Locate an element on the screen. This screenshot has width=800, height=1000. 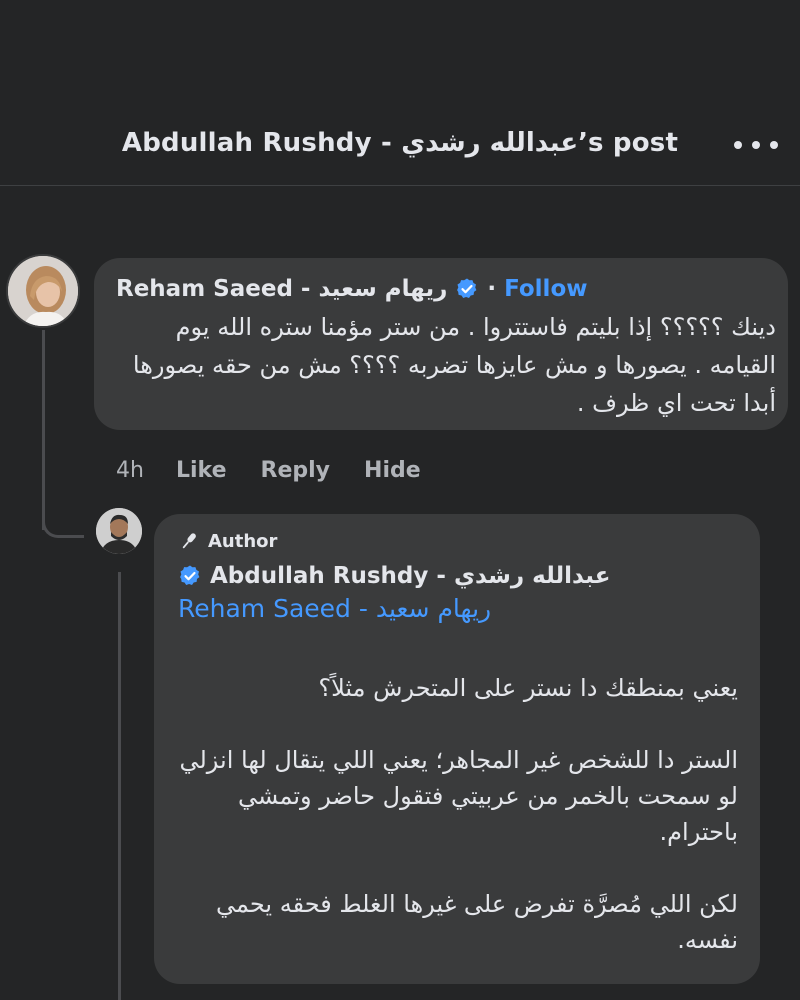
comment-header: Reham Saeed - ريهام سعيد · Follow is located at coordinates (352, 289).